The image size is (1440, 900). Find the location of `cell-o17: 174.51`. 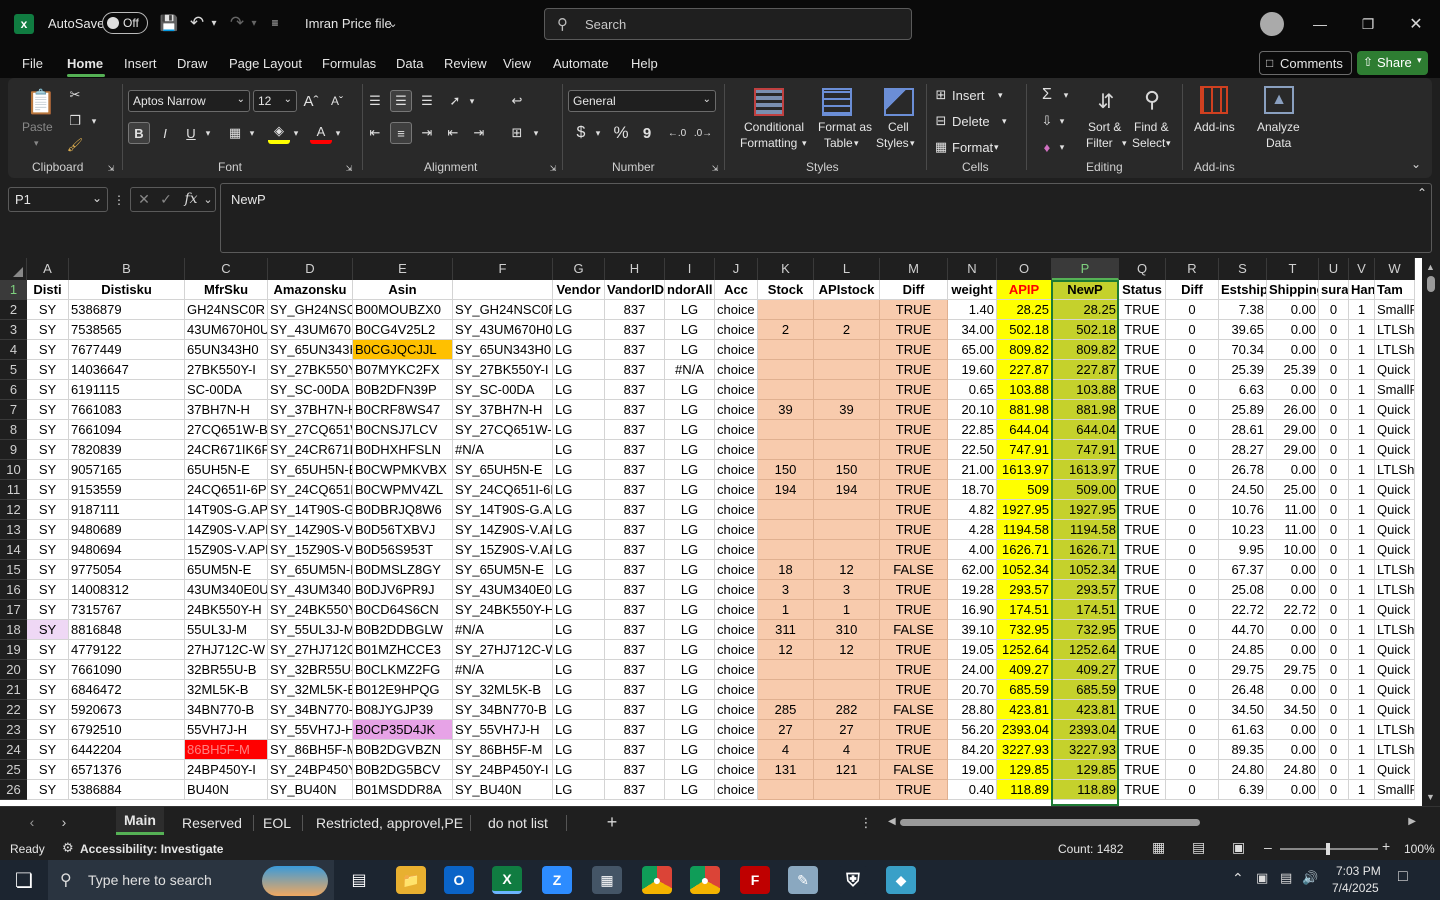

cell-o17: 174.51 is located at coordinates (1024, 610).